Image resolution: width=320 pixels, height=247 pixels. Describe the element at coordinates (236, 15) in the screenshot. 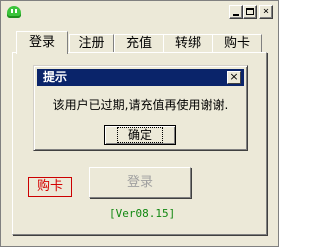

I see `minimize-icon` at that location.